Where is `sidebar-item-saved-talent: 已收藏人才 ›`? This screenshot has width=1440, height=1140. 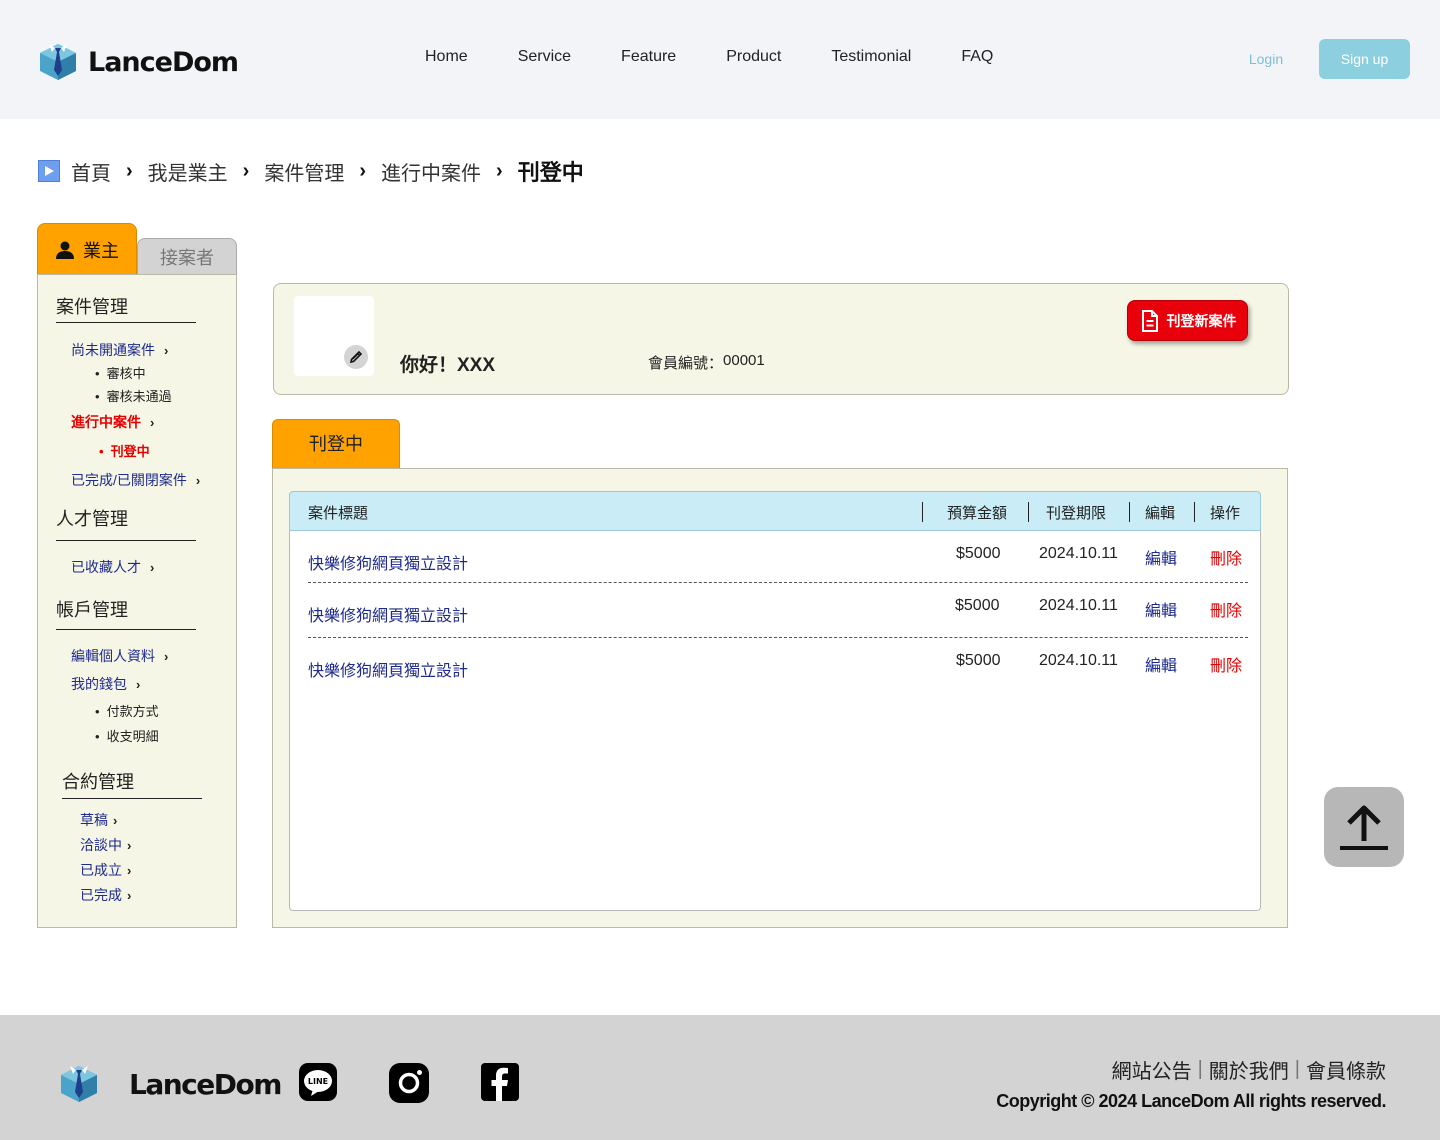 sidebar-item-saved-talent: 已收藏人才 › is located at coordinates (112, 567).